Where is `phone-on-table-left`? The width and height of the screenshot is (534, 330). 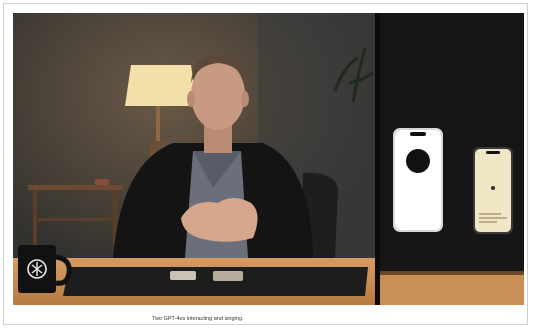
phone-on-table-left is located at coordinates (183, 275).